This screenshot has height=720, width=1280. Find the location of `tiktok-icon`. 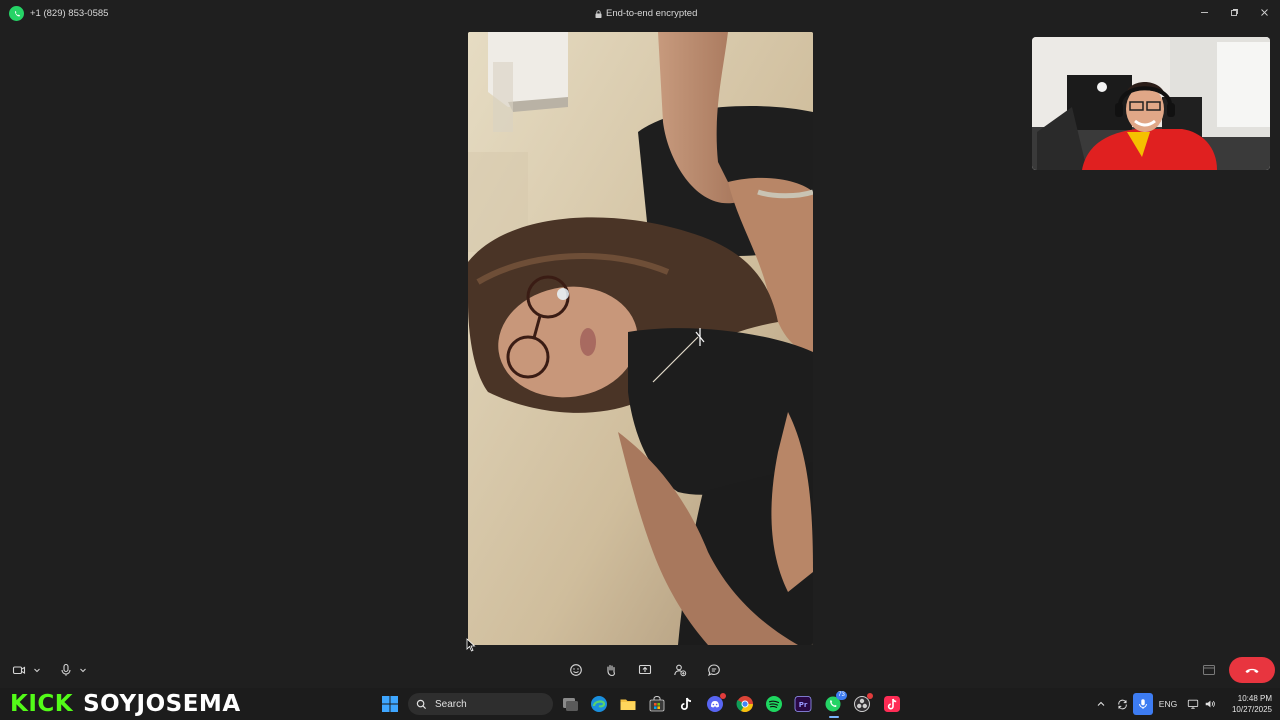

tiktok-icon is located at coordinates (686, 704).